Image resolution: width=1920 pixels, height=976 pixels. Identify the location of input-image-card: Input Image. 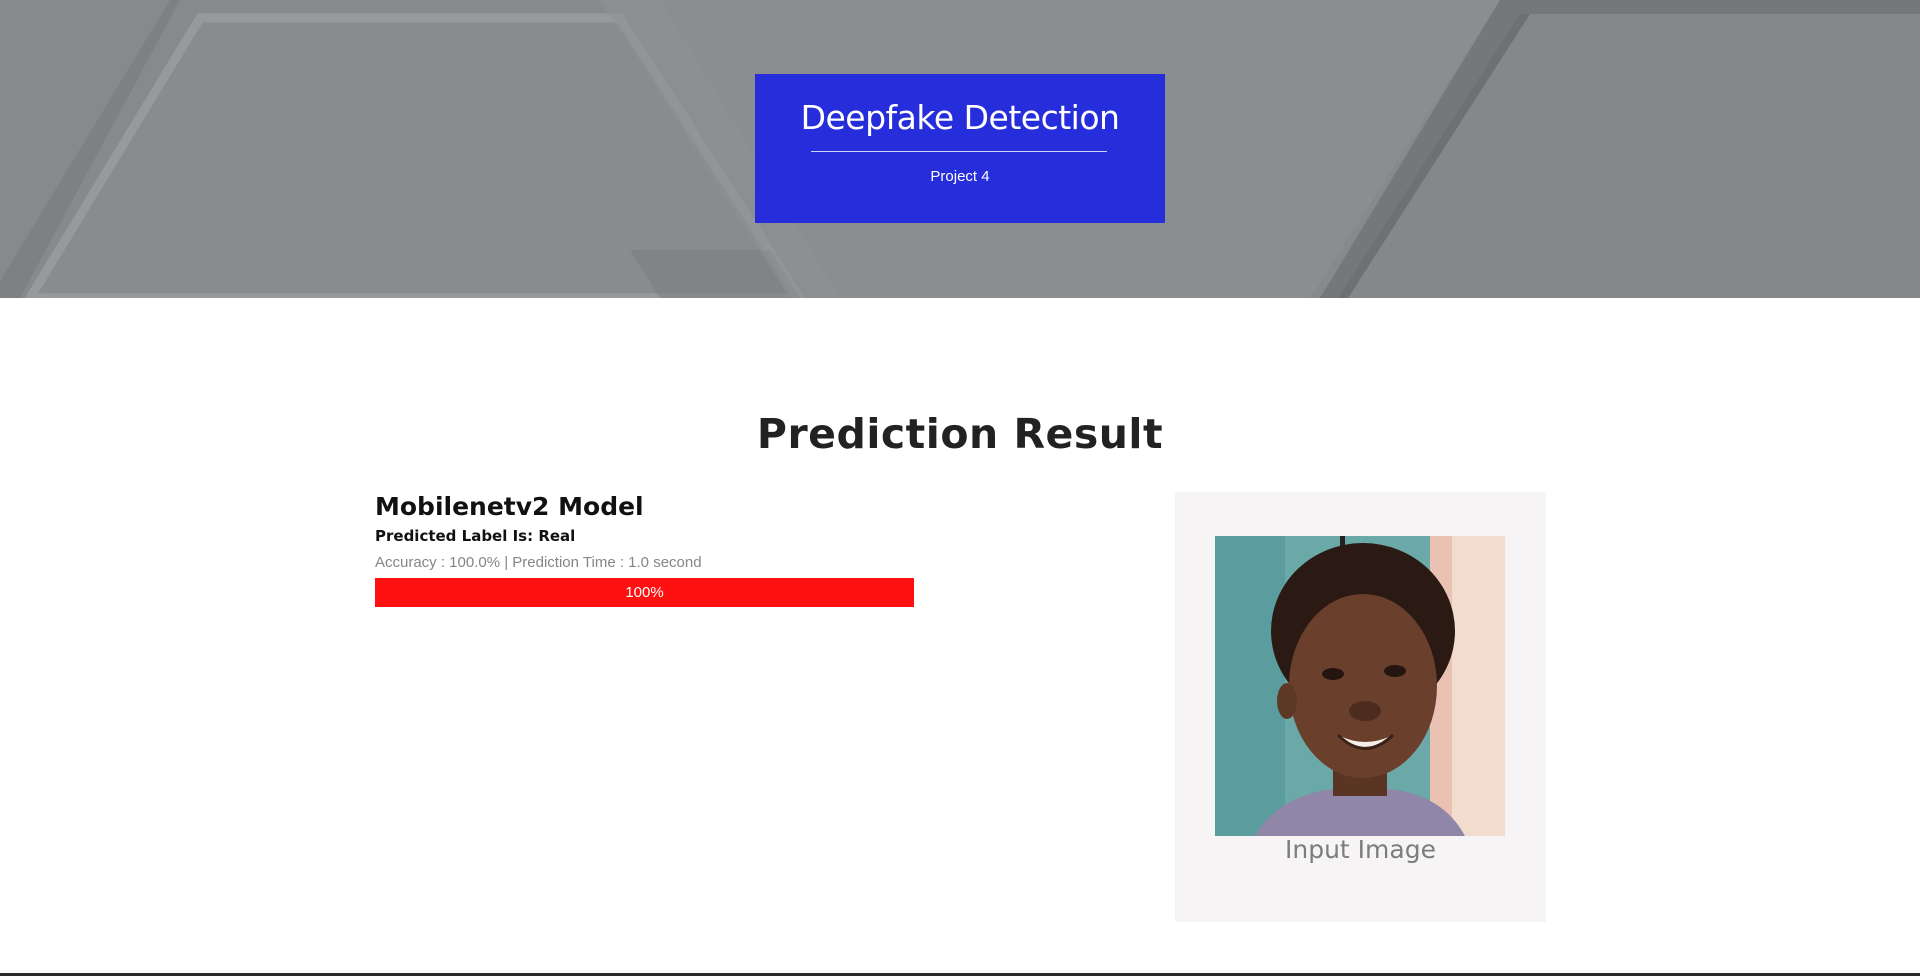
(1360, 707).